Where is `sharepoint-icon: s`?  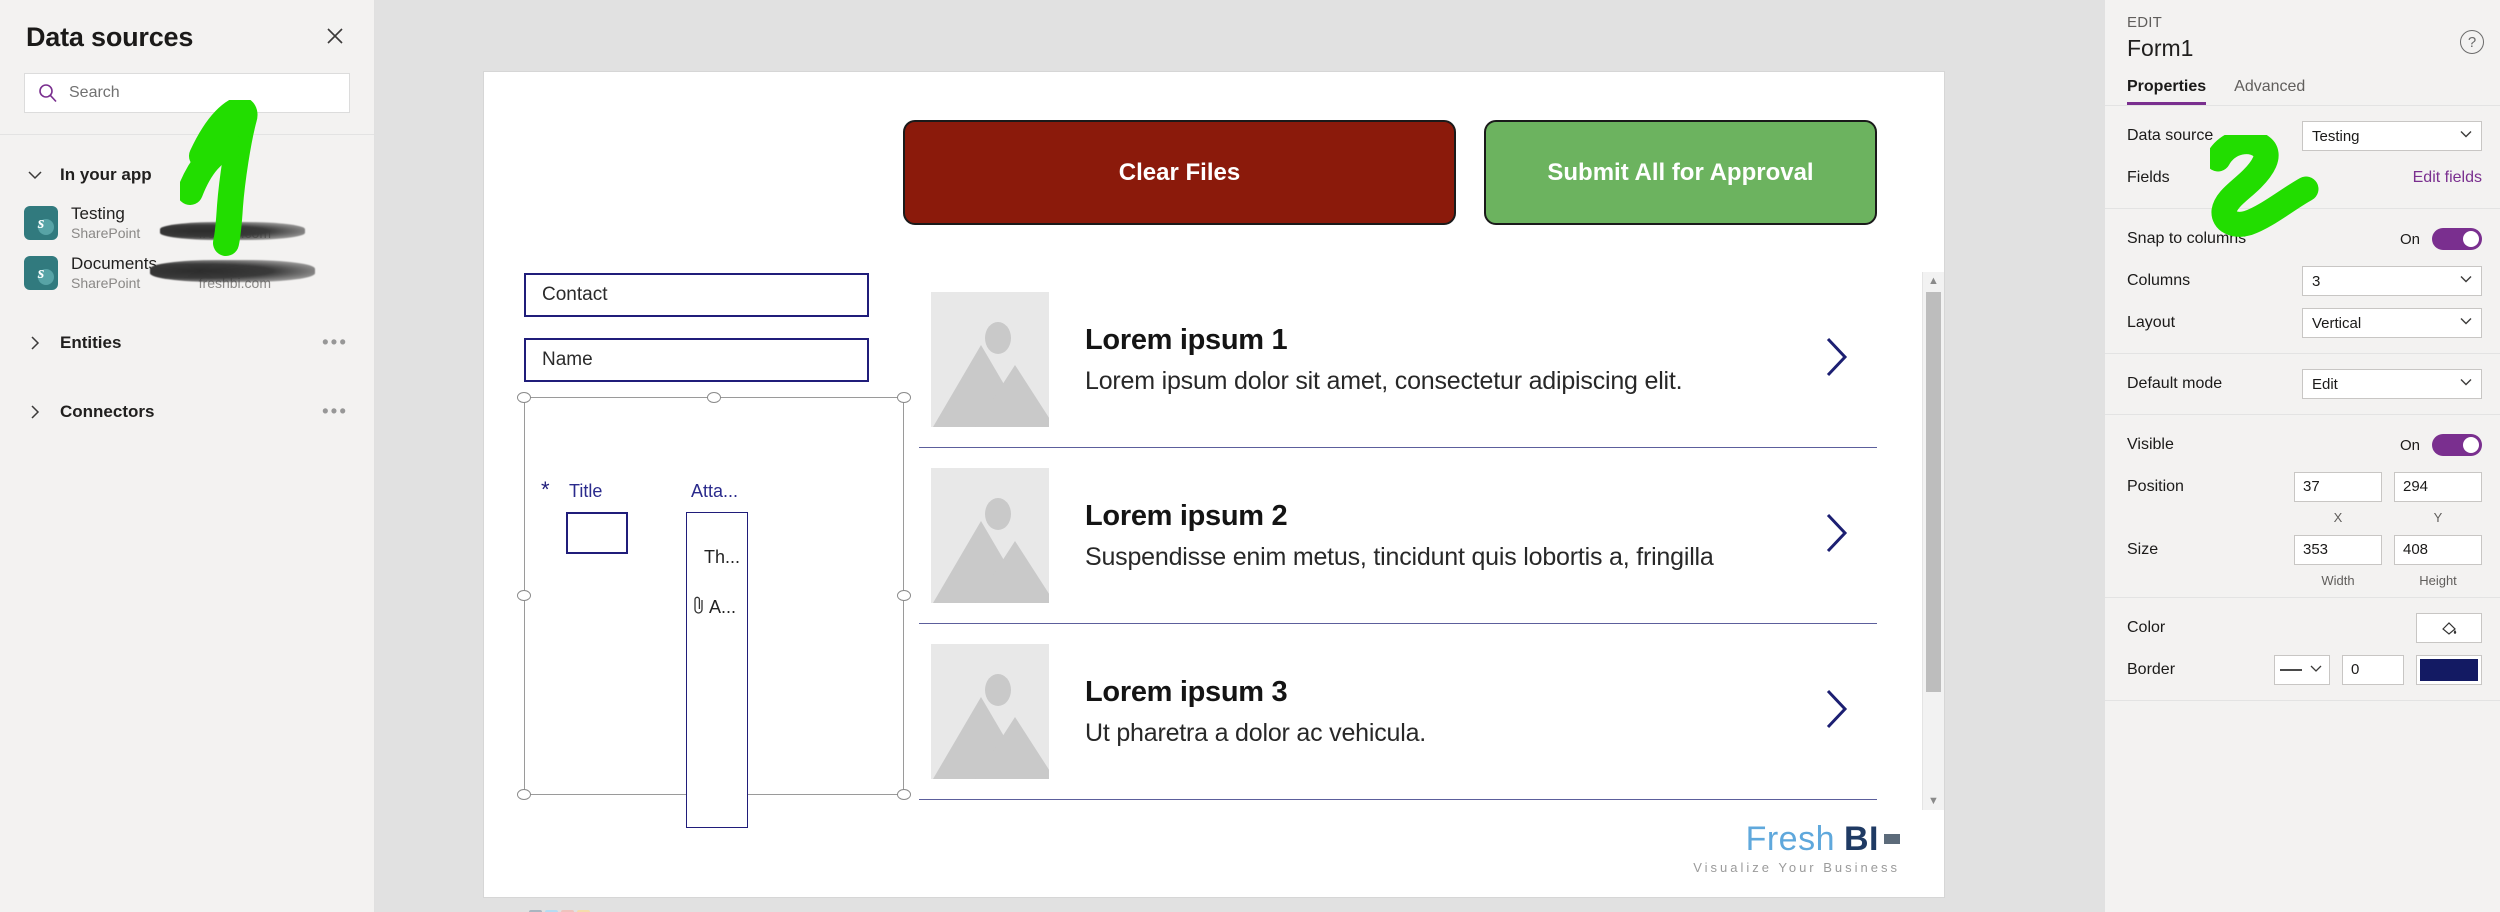 sharepoint-icon: s is located at coordinates (41, 223).